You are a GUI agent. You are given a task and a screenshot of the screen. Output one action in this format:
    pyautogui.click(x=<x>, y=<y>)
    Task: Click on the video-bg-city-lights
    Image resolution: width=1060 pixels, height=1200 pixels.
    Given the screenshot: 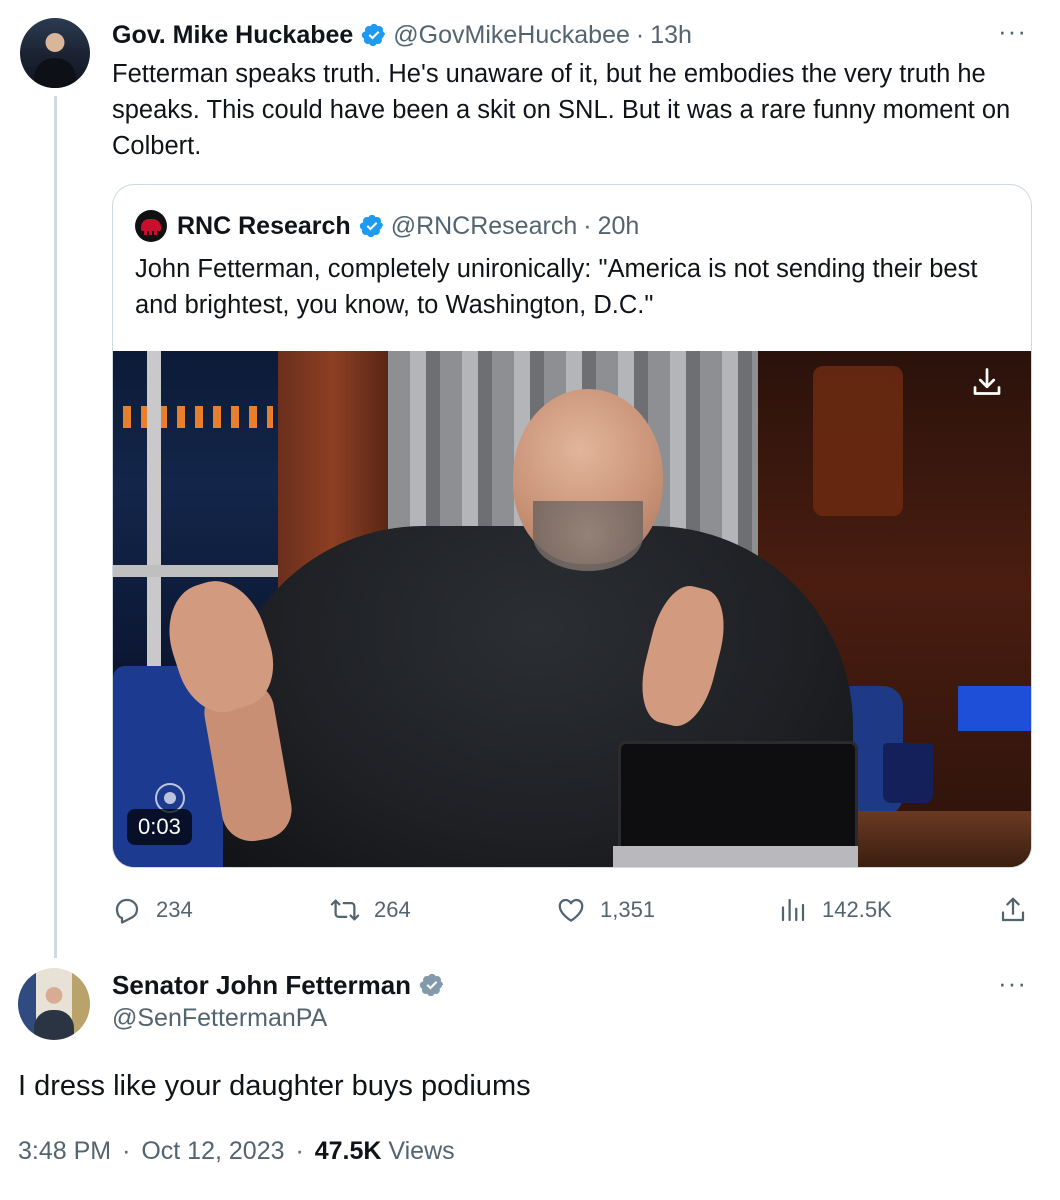 What is the action you would take?
    pyautogui.click(x=198, y=417)
    